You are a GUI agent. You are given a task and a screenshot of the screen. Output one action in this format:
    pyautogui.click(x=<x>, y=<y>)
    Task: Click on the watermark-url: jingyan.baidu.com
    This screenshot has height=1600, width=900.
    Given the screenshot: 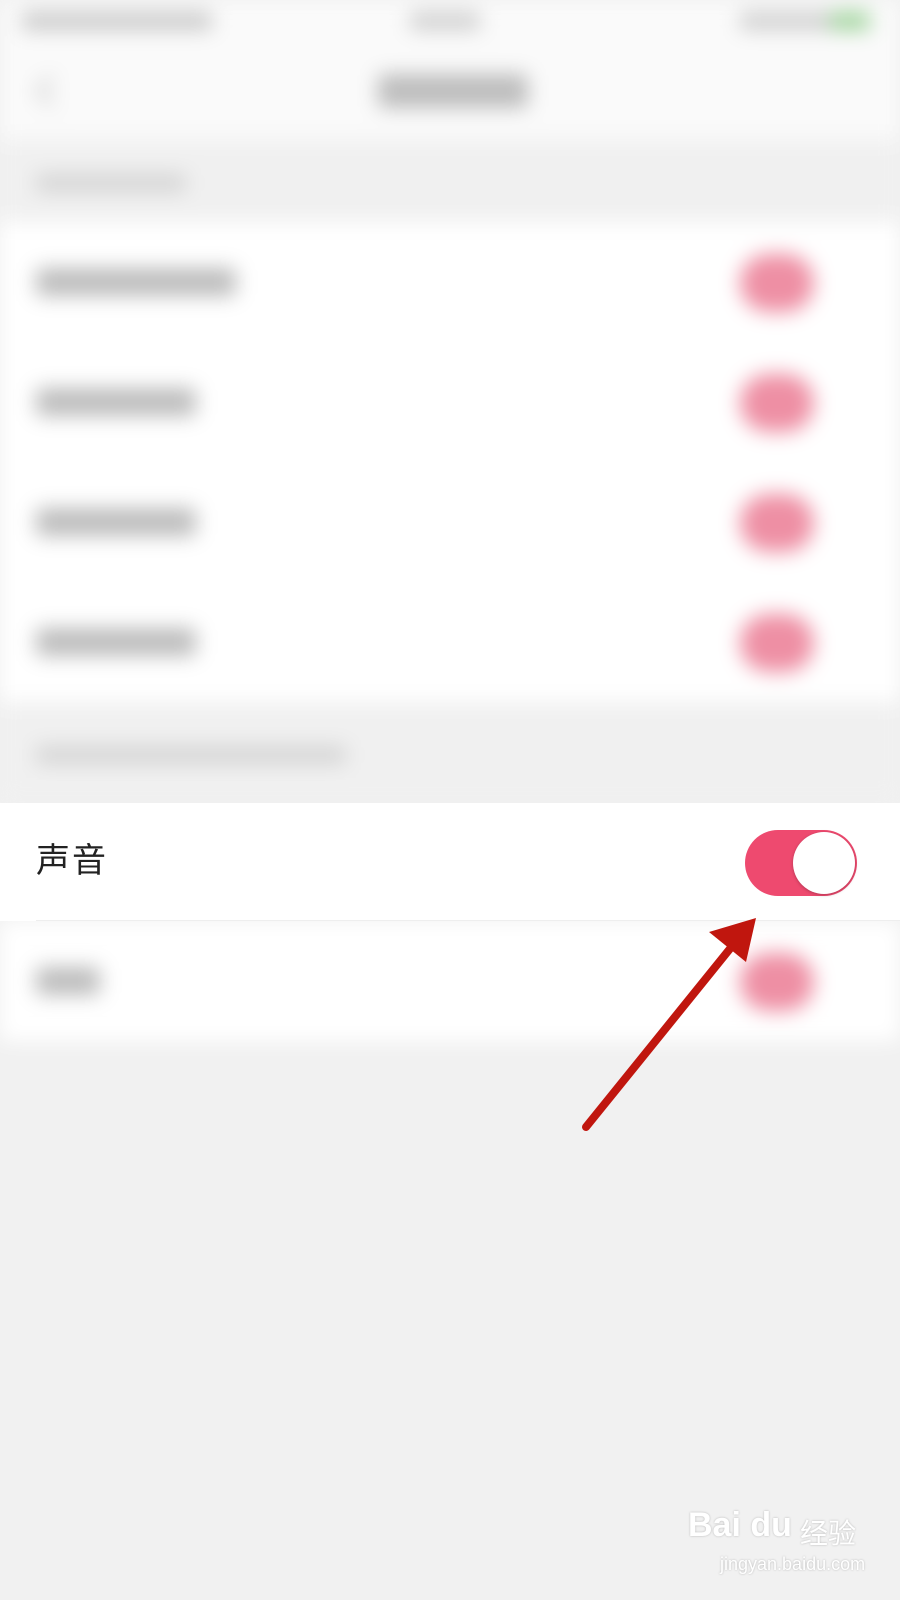 What is the action you would take?
    pyautogui.click(x=793, y=1564)
    